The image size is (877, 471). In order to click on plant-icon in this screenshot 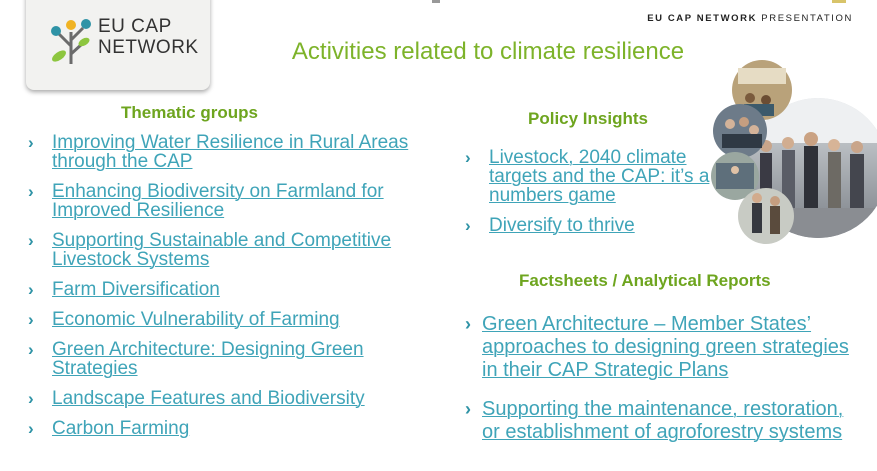, I will do `click(71, 41)`.